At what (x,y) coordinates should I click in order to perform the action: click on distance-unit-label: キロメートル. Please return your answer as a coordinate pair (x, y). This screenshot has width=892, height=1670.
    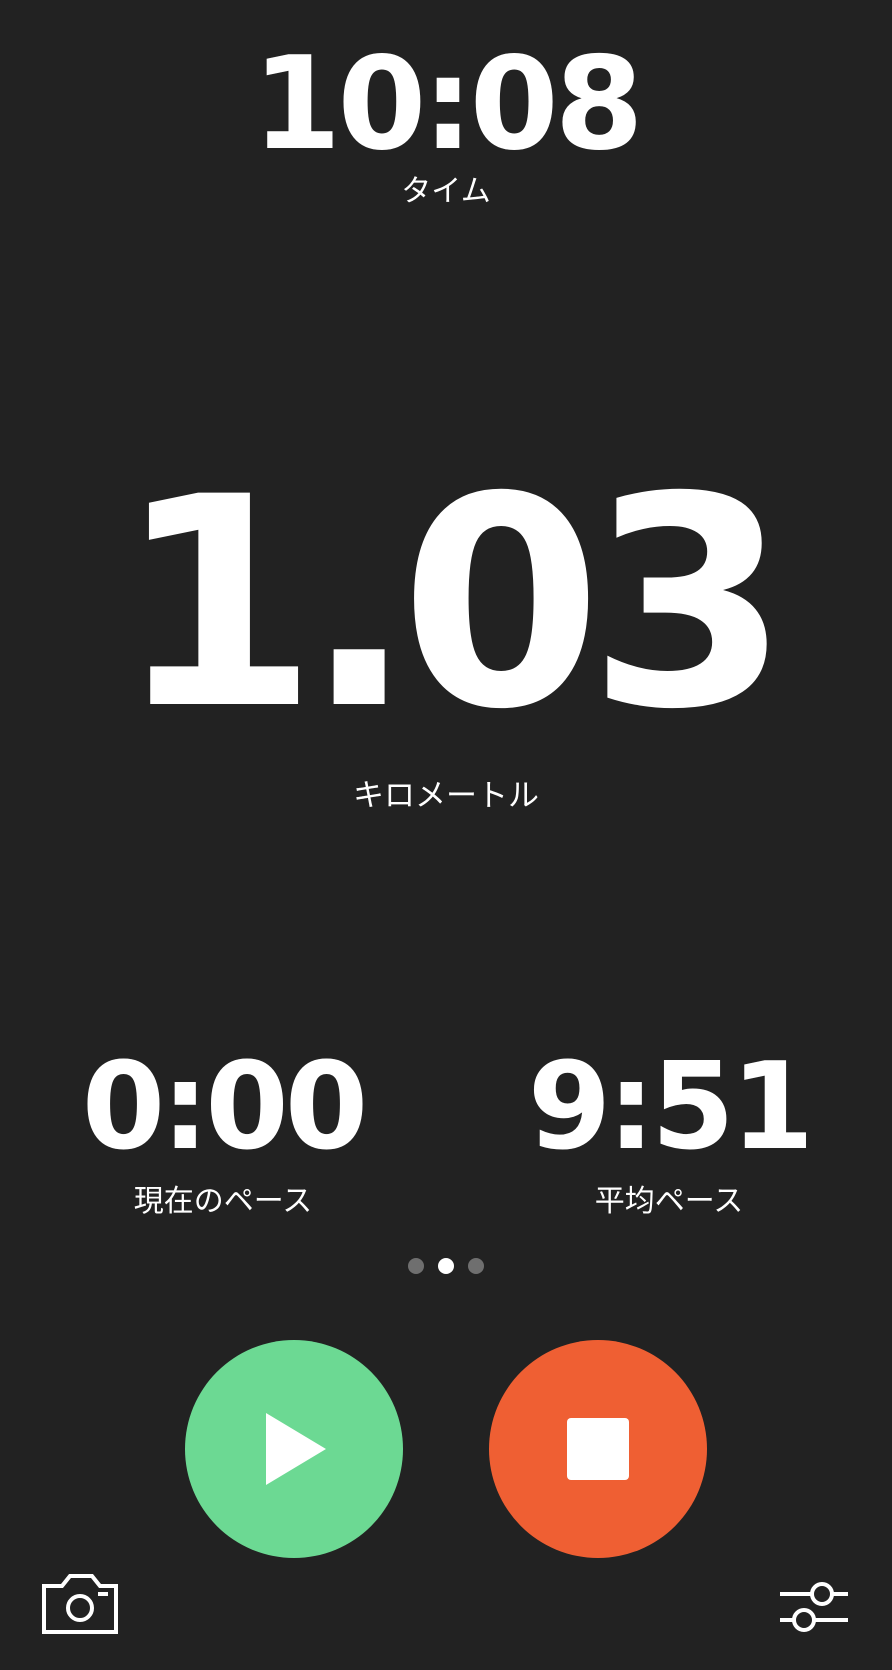
    Looking at the image, I should click on (446, 796).